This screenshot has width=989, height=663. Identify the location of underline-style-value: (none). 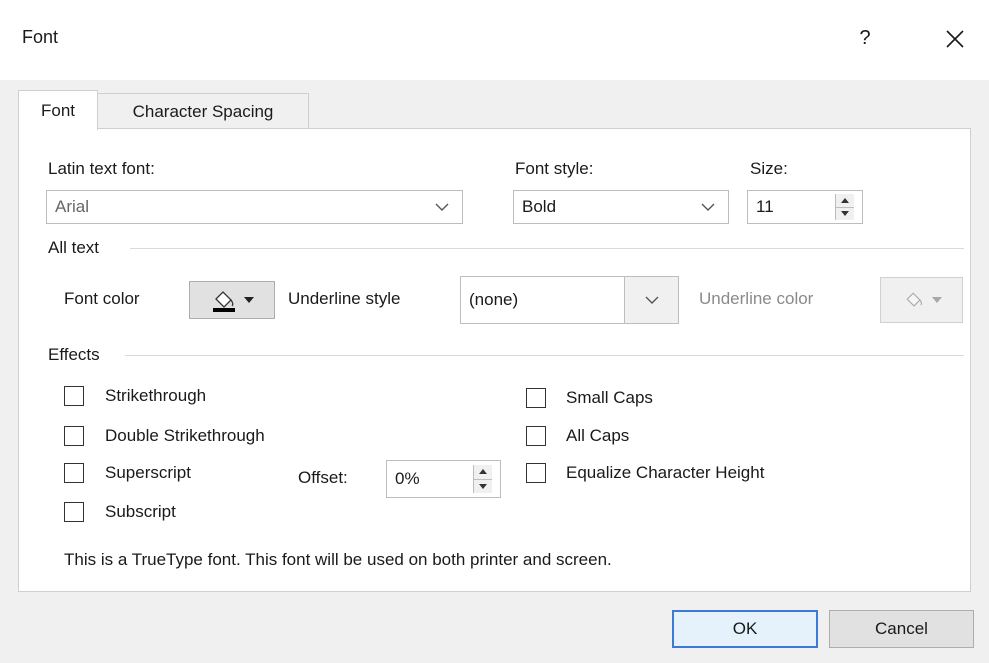
(494, 299).